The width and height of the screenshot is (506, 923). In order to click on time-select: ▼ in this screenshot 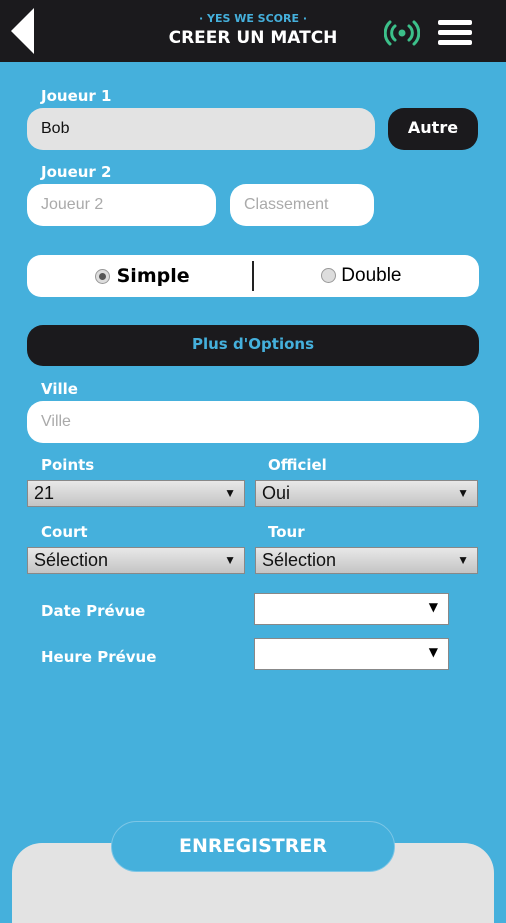, I will do `click(351, 654)`.